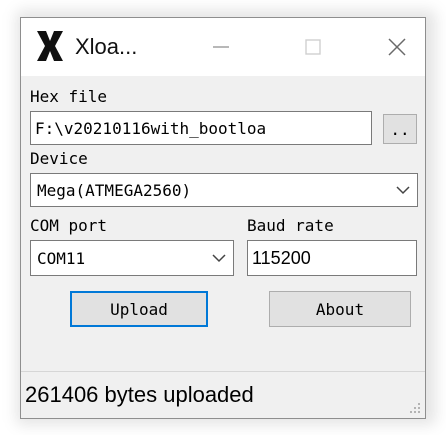 The width and height of the screenshot is (446, 435). What do you see at coordinates (69, 225) in the screenshot?
I see `com-port-label: COM port` at bounding box center [69, 225].